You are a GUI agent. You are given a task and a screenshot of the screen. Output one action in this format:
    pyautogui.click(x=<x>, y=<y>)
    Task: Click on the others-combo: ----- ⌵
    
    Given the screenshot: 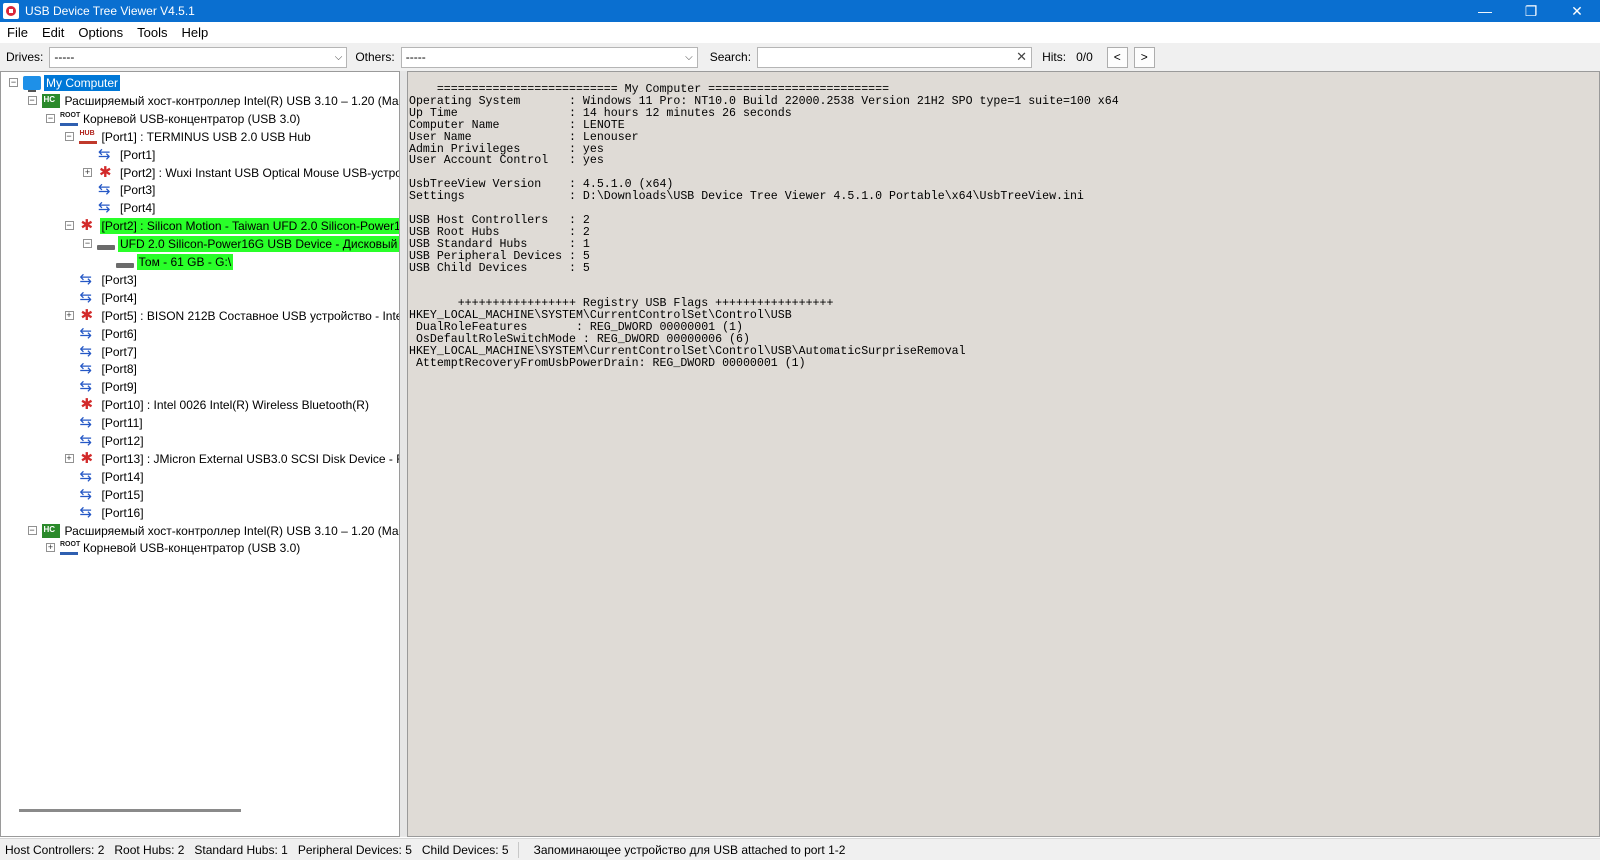 What is the action you would take?
    pyautogui.click(x=549, y=57)
    